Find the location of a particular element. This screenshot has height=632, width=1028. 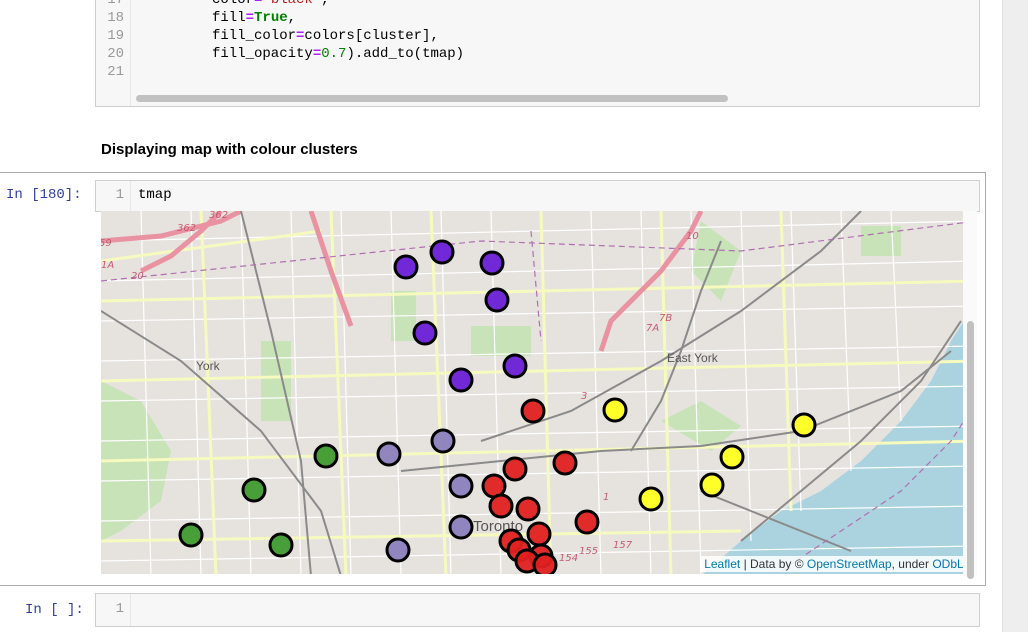

cell-code: tmap is located at coordinates (155, 195).